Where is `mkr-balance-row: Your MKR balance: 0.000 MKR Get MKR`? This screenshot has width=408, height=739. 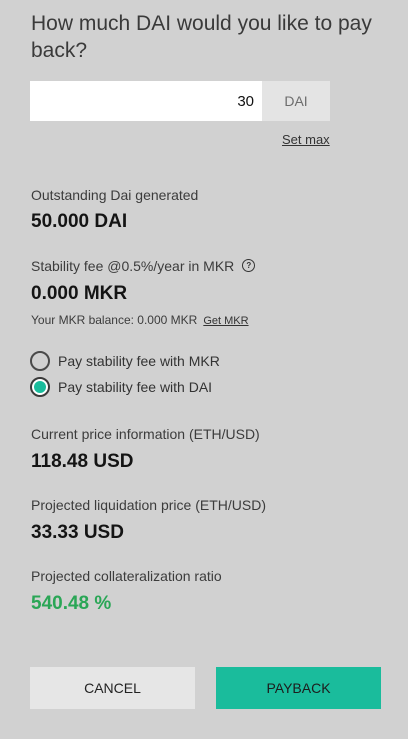
mkr-balance-row: Your MKR balance: 0.000 MKR Get MKR is located at coordinates (140, 320).